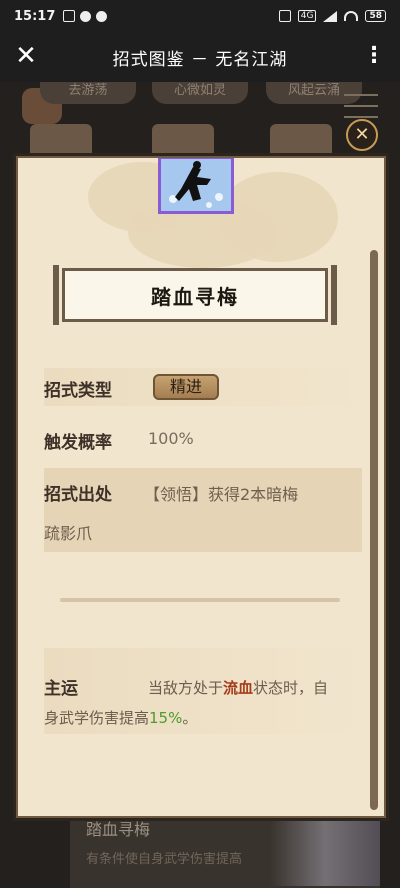 The image size is (400, 888). I want to click on dialog-close-button: ✕, so click(362, 135).